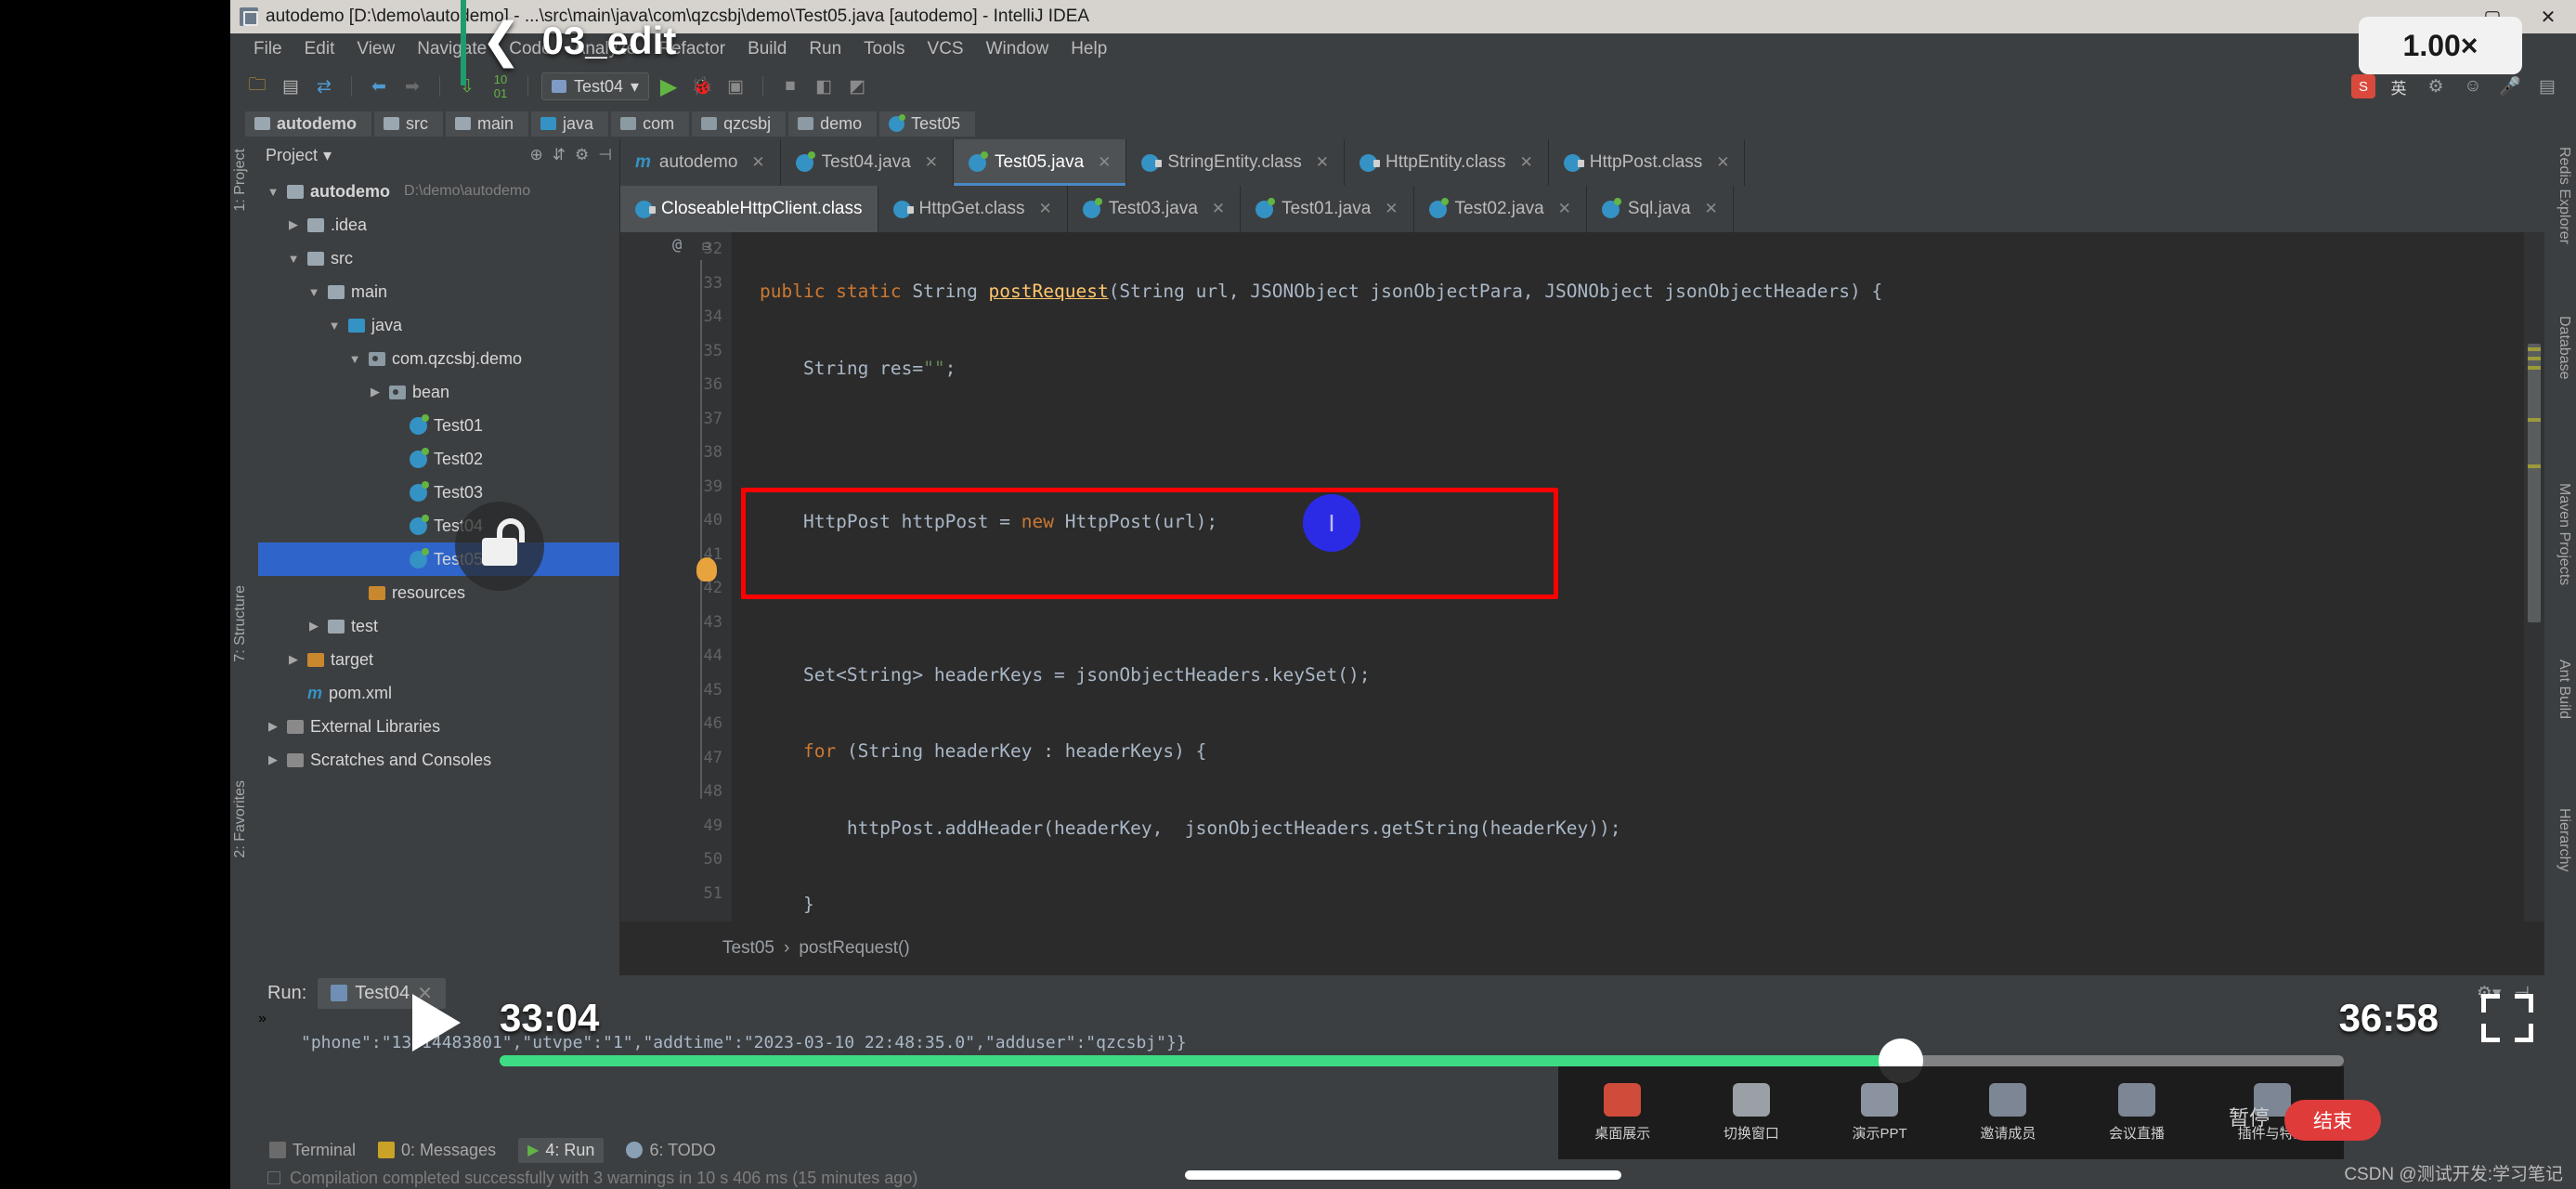  What do you see at coordinates (677, 246) in the screenshot?
I see `annotation-icon: @` at bounding box center [677, 246].